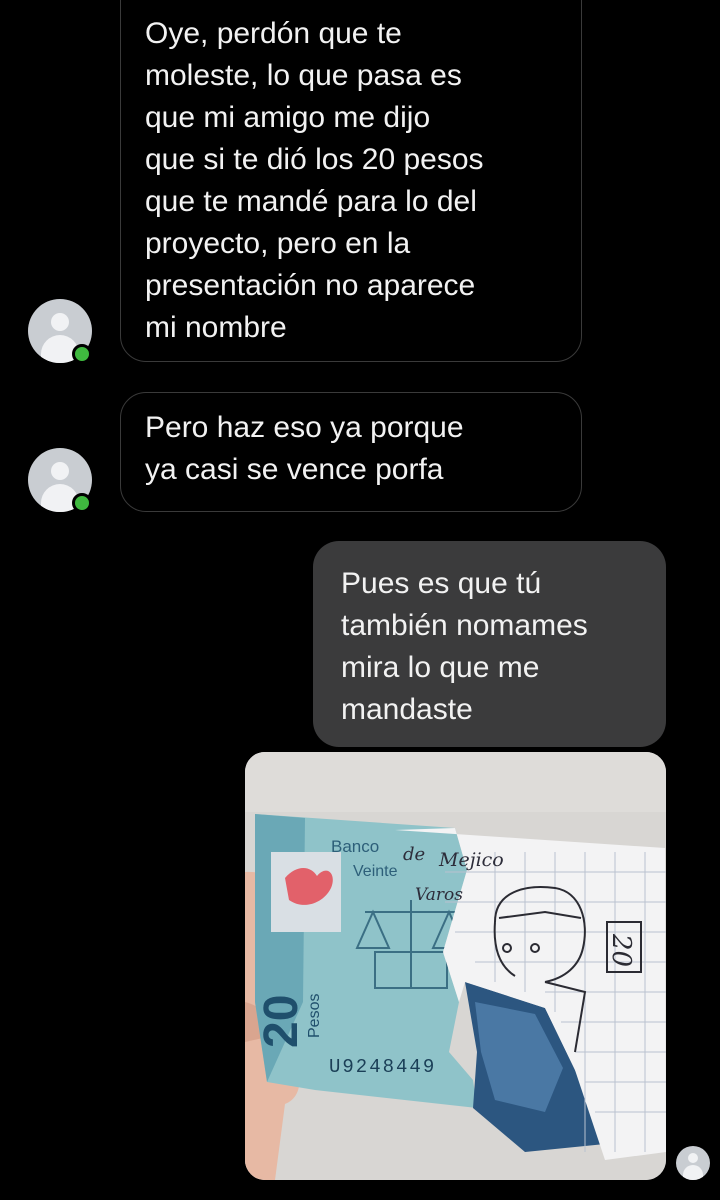 Image resolution: width=720 pixels, height=1200 pixels. I want to click on banknote-serial: U9248449, so click(382, 1067).